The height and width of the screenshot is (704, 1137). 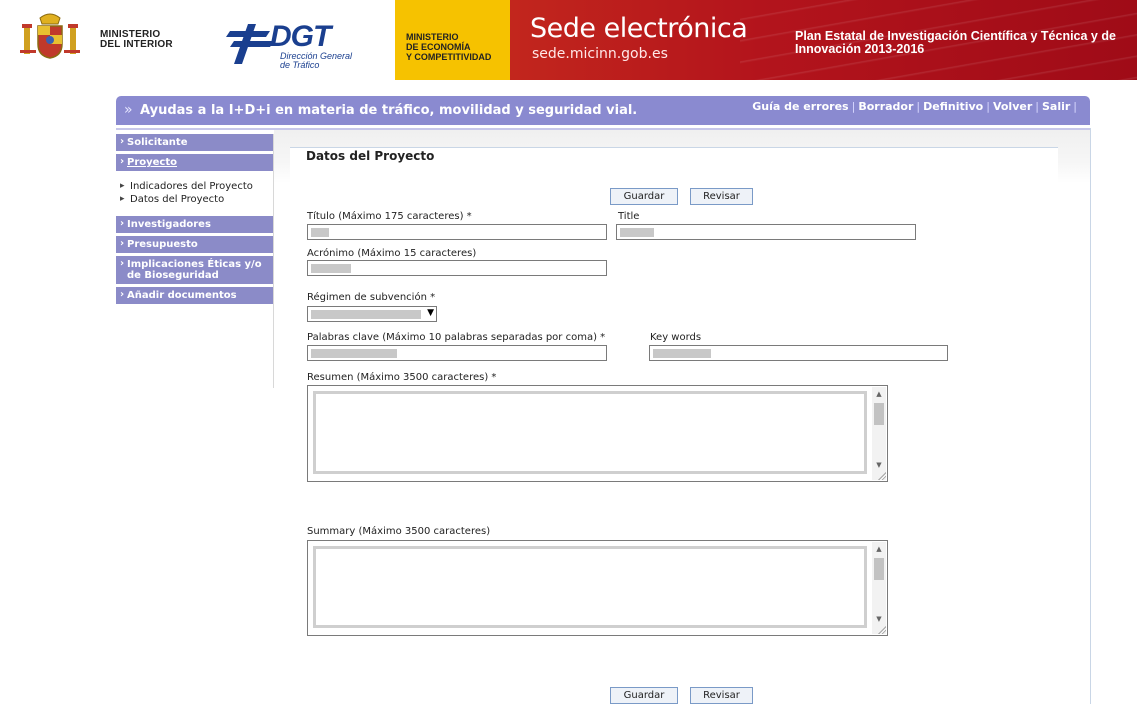 I want to click on link-salir: Salir, so click(x=1056, y=106).